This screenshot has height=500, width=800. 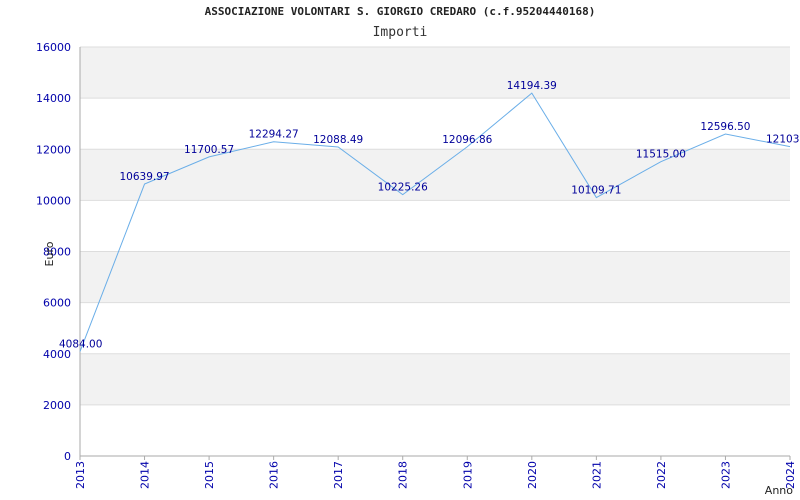 What do you see at coordinates (596, 475) in the screenshot?
I see `x-tick-label: 2021` at bounding box center [596, 475].